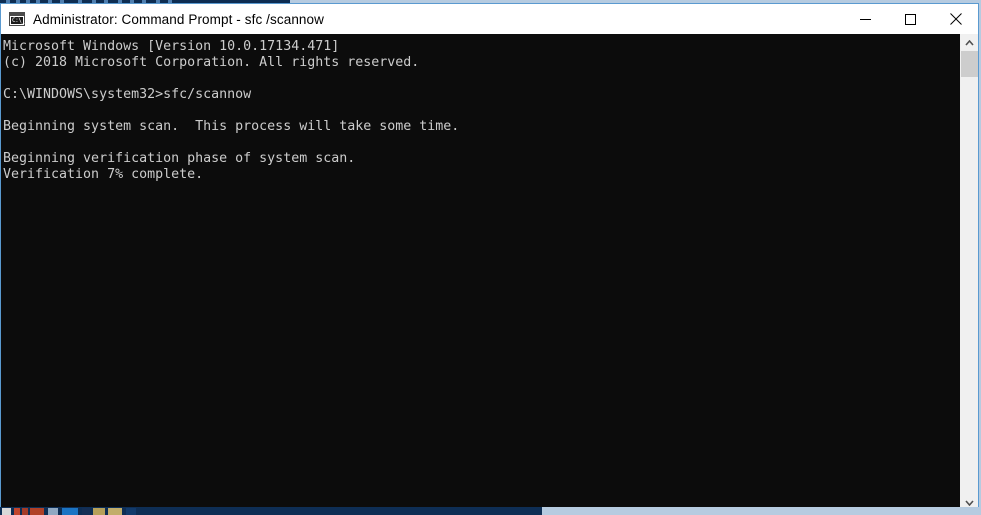 The height and width of the screenshot is (515, 981). What do you see at coordinates (103, 174) in the screenshot?
I see `console-line: Verification 7% complete.` at bounding box center [103, 174].